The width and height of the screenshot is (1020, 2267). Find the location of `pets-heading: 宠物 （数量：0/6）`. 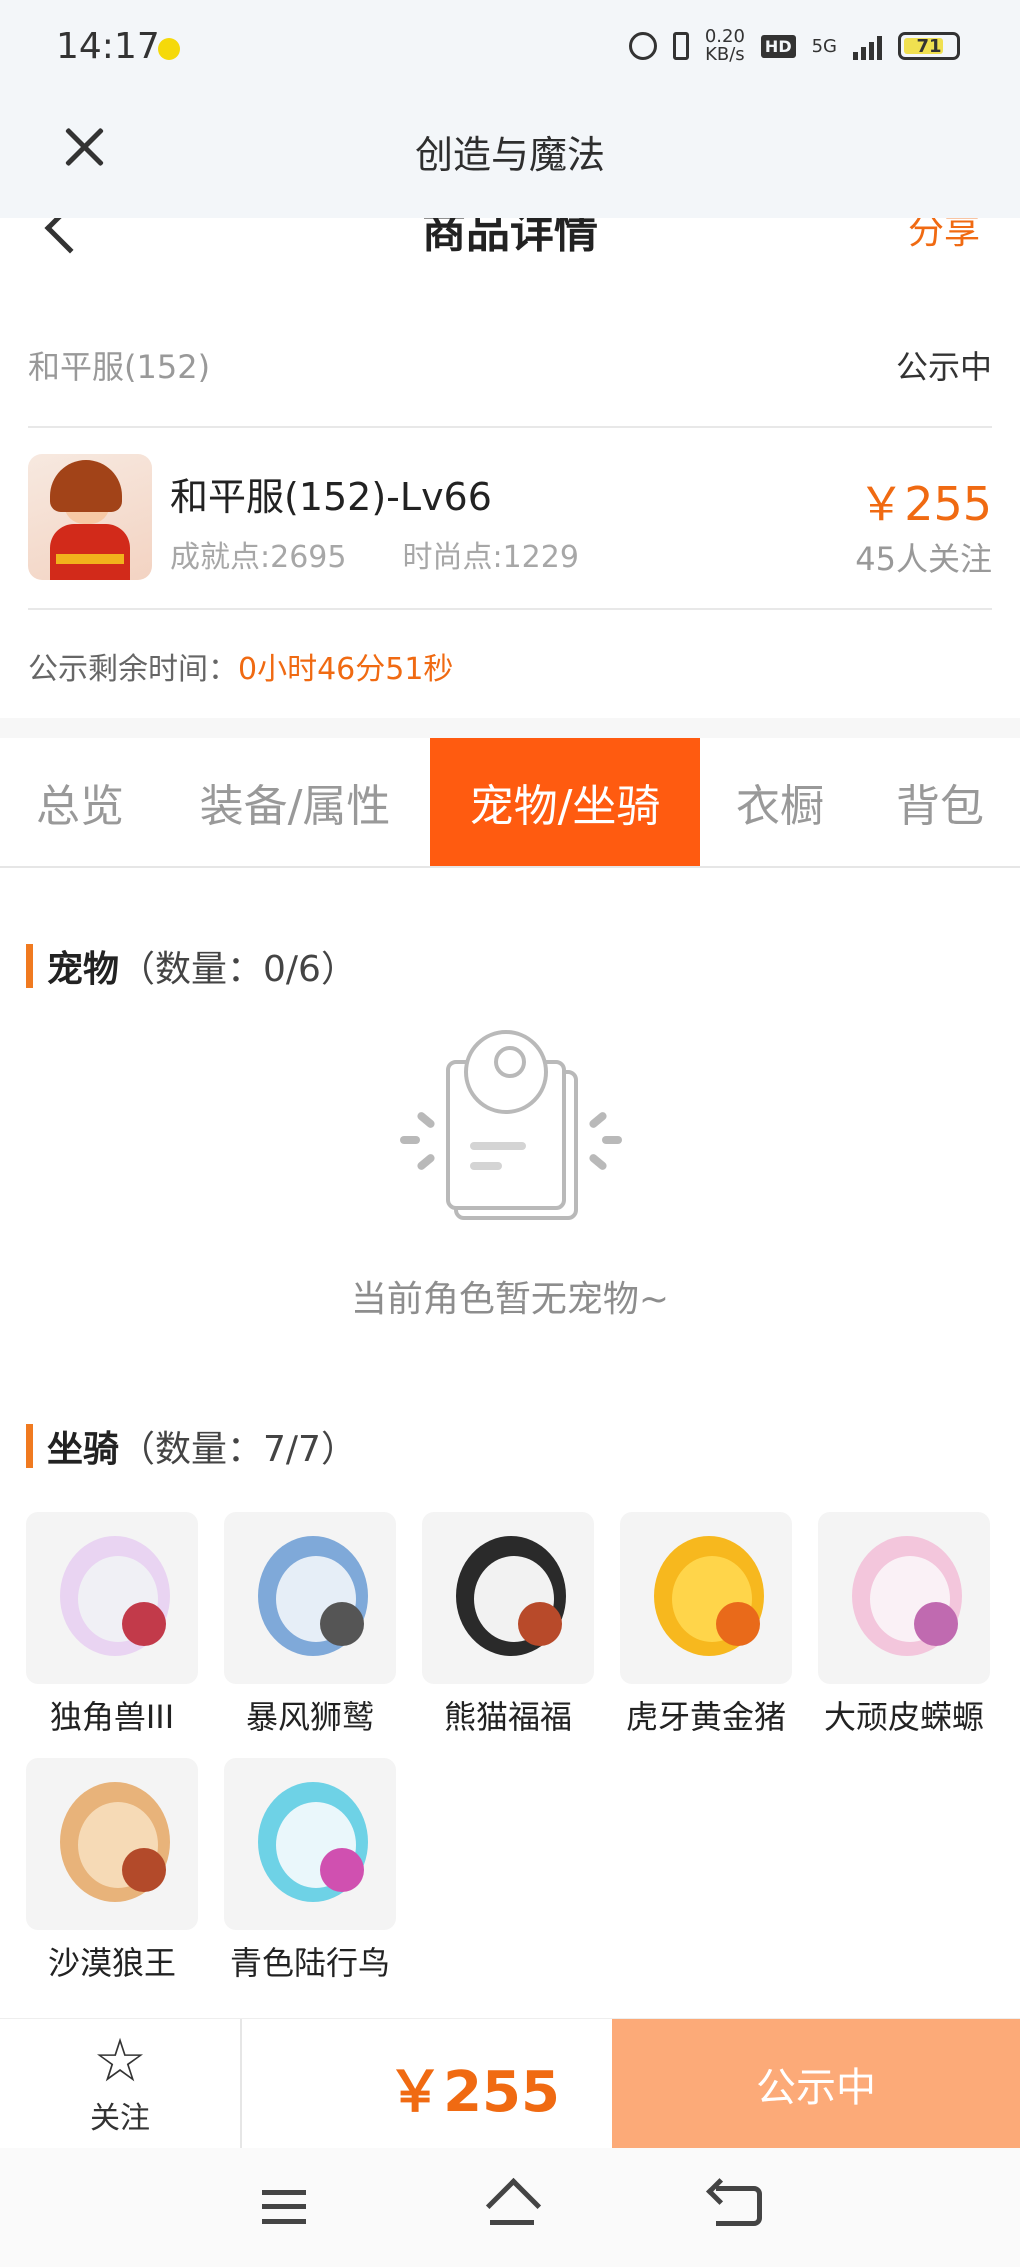

pets-heading: 宠物 （数量：0/6） is located at coordinates (191, 966).